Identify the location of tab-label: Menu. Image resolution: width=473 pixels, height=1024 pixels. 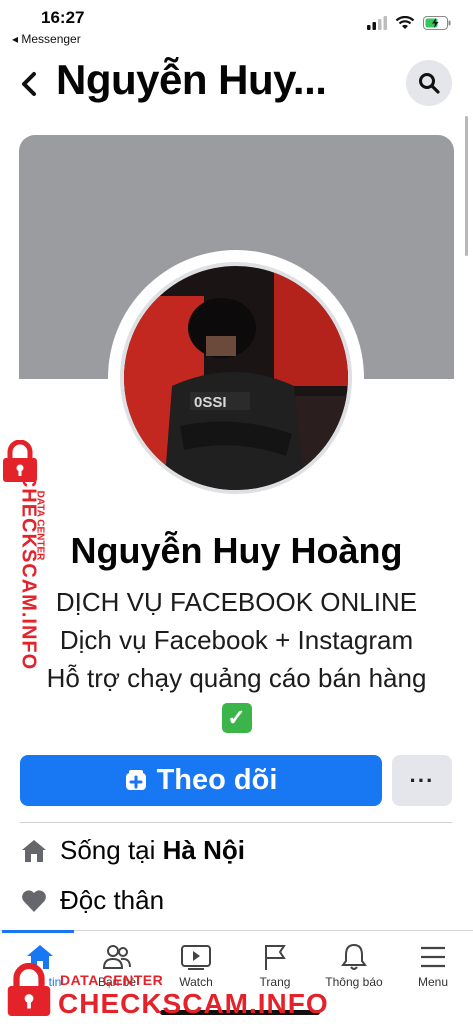
(433, 982).